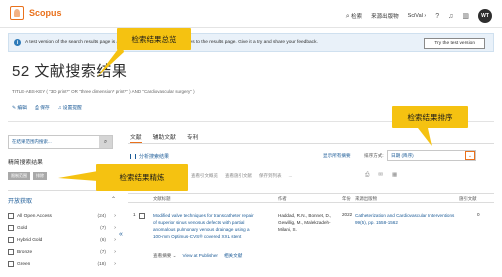 The image size is (502, 277). What do you see at coordinates (142, 177) in the screenshot?
I see `callout-refine: 检索结果精炼` at bounding box center [142, 177].